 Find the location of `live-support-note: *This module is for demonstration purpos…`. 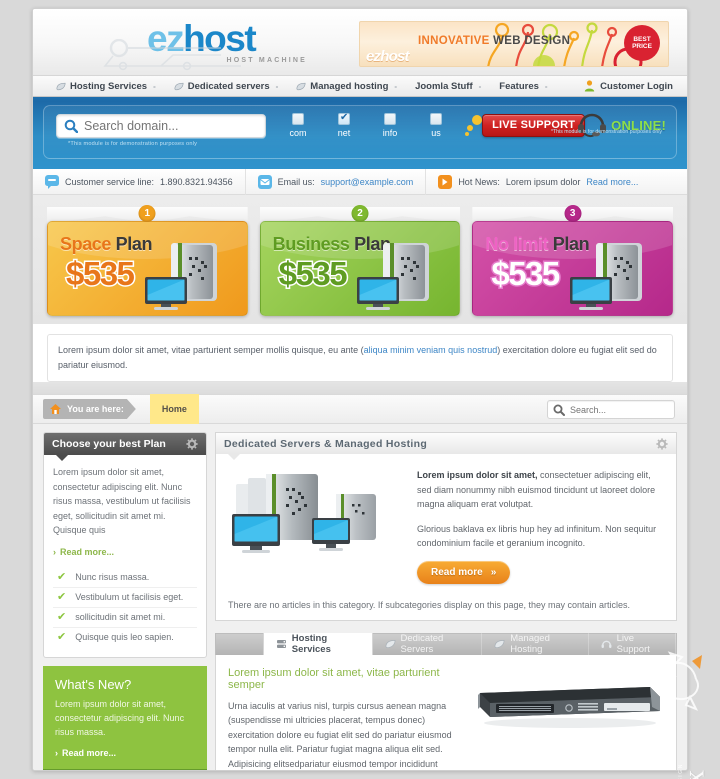

live-support-note: *This module is for demonstration purpos… is located at coordinates (606, 132).